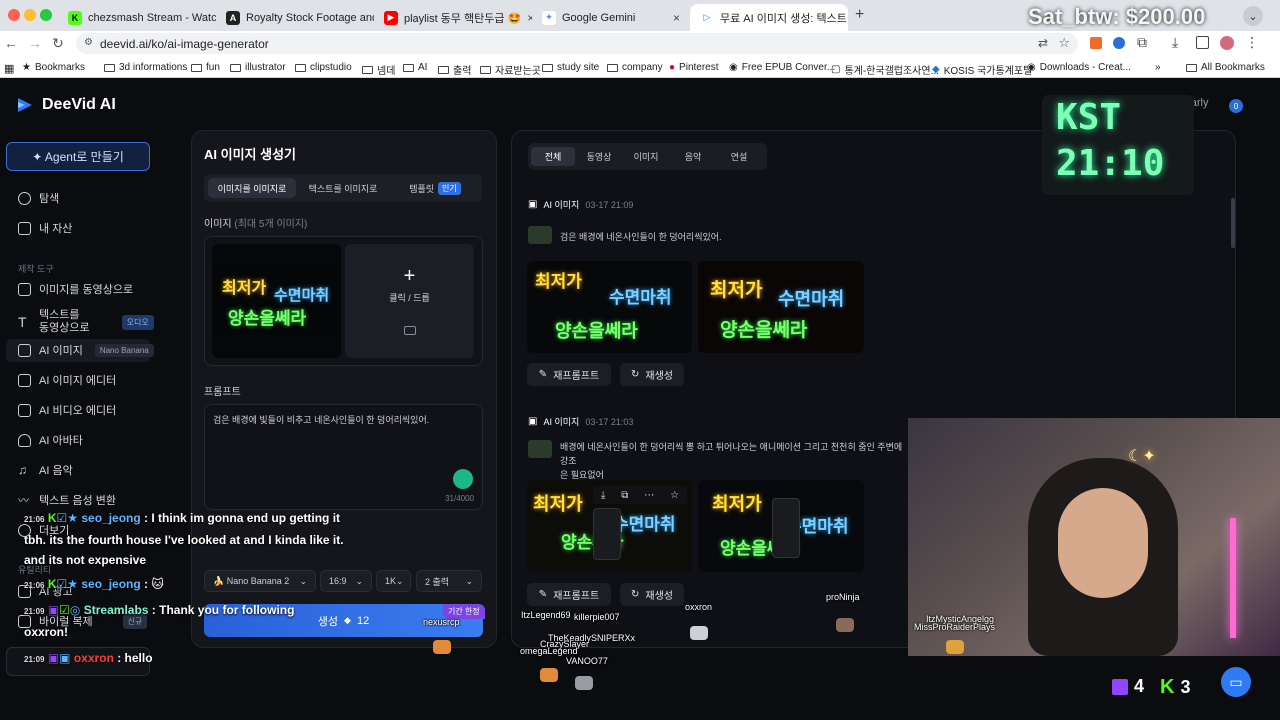  What do you see at coordinates (276, 301) in the screenshot?
I see `uploaded-image-thumbnail: 최저가 수면마취 양손을쎄라` at bounding box center [276, 301].